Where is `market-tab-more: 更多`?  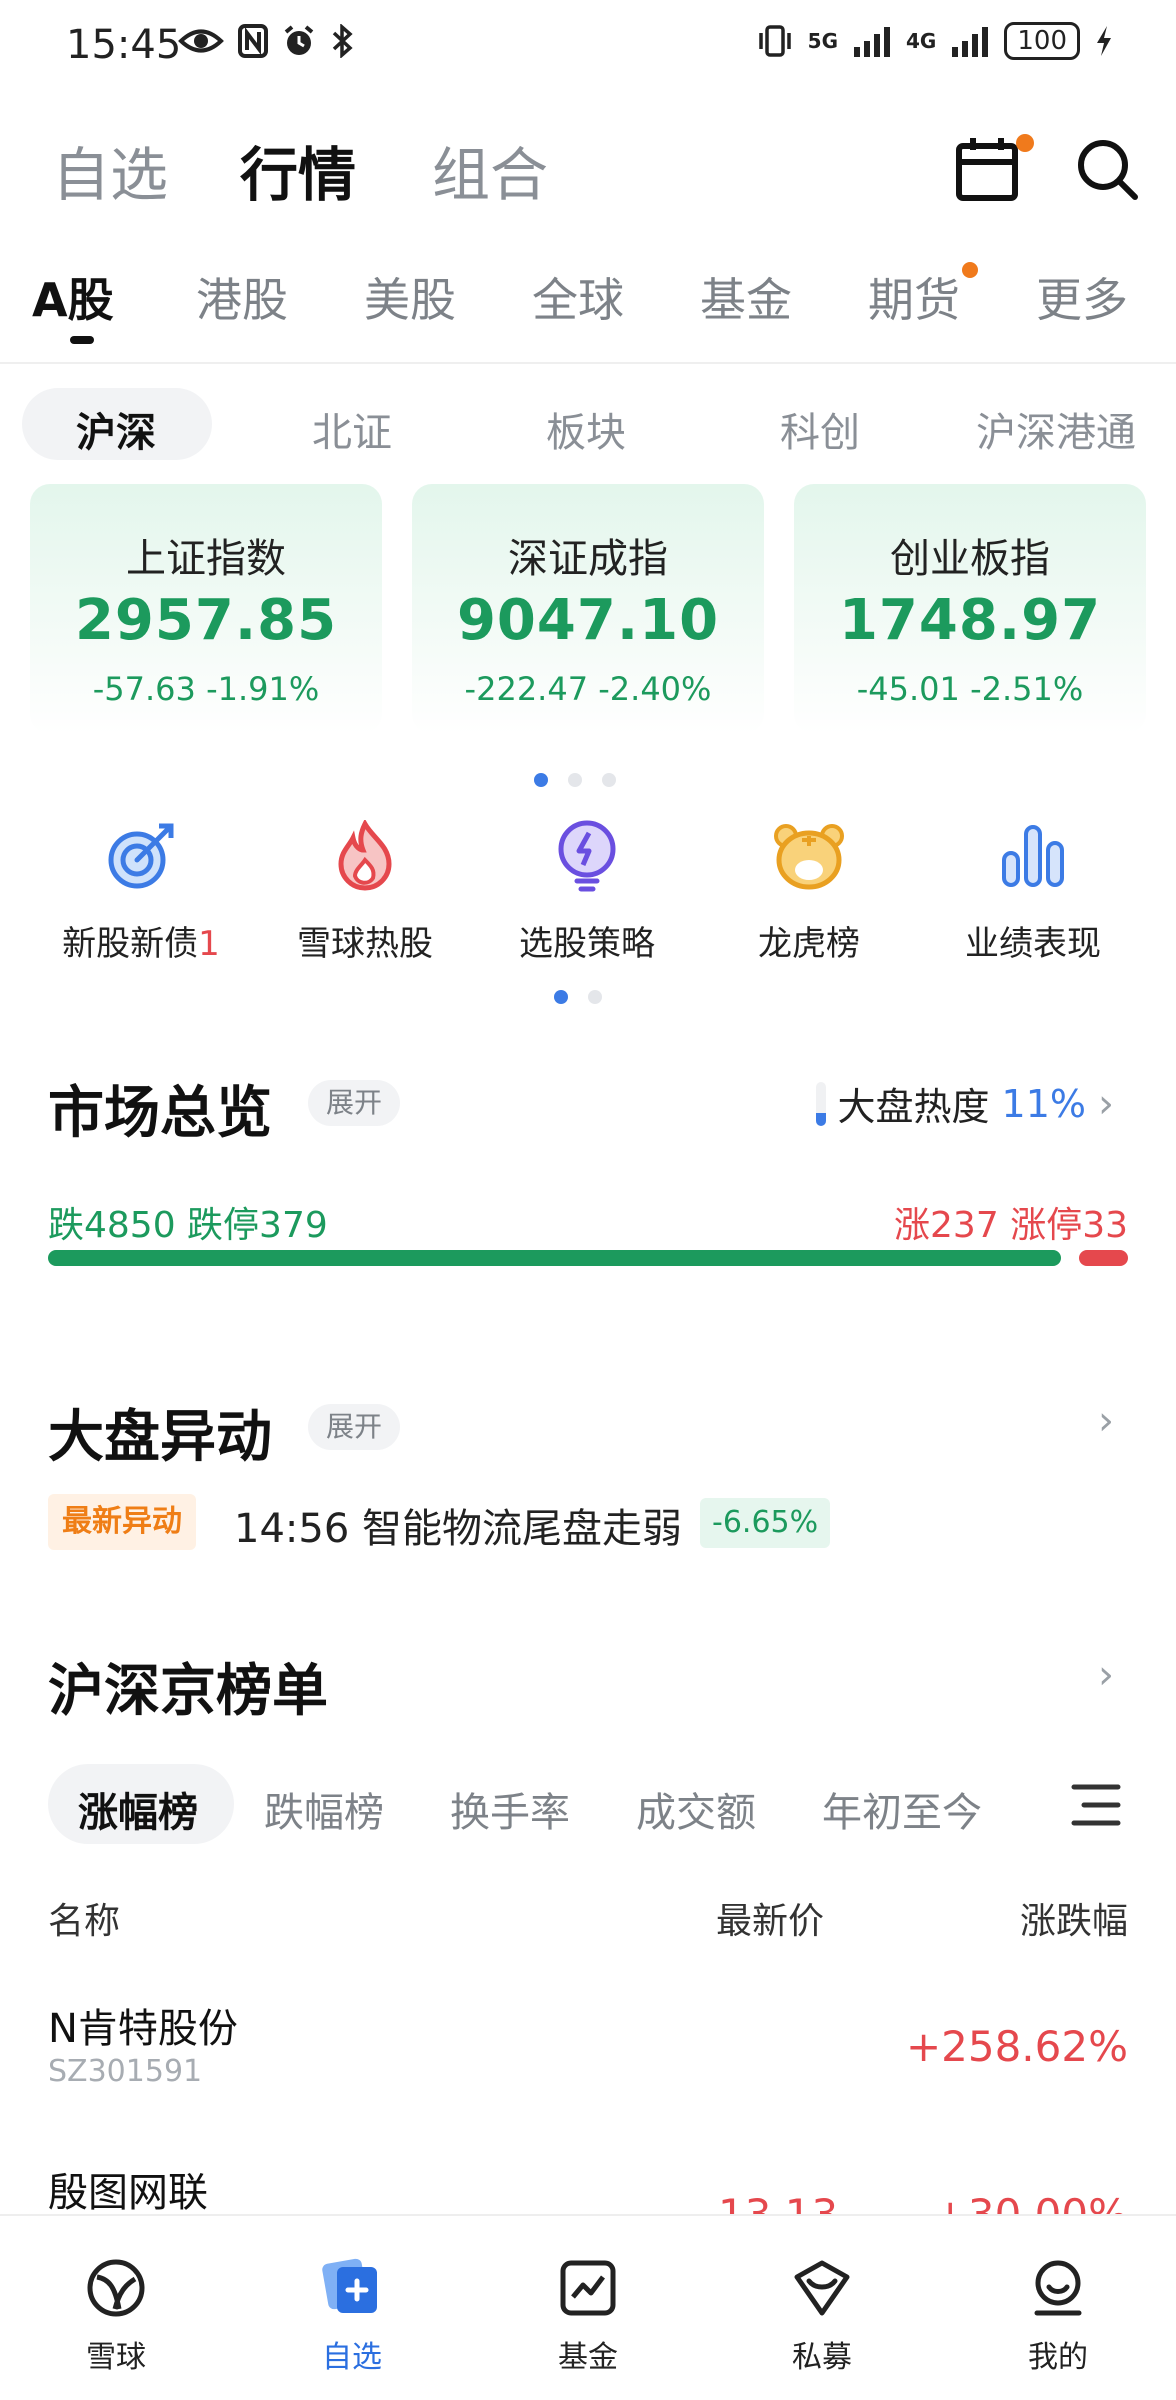
market-tab-more: 更多 is located at coordinates (1082, 297).